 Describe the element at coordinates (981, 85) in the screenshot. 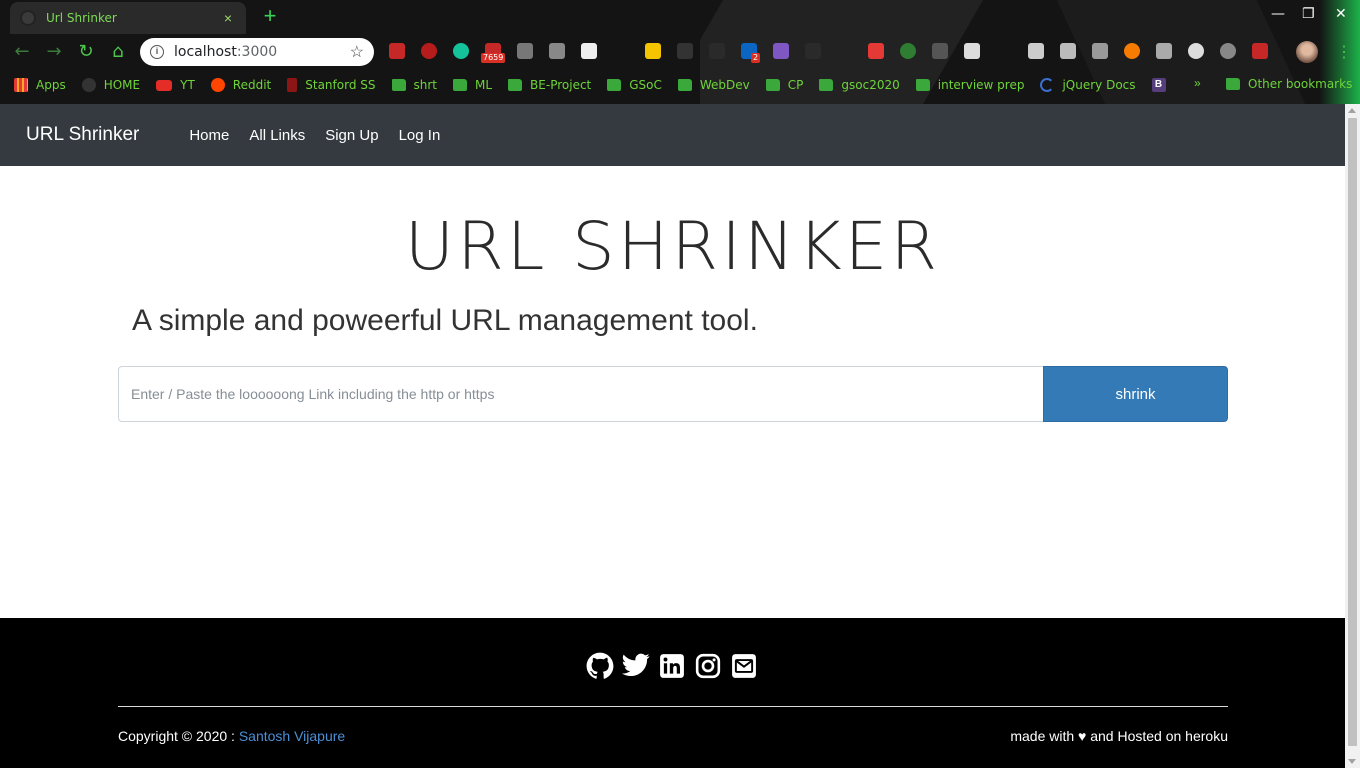

I see `bookmark-label: interview prep` at that location.